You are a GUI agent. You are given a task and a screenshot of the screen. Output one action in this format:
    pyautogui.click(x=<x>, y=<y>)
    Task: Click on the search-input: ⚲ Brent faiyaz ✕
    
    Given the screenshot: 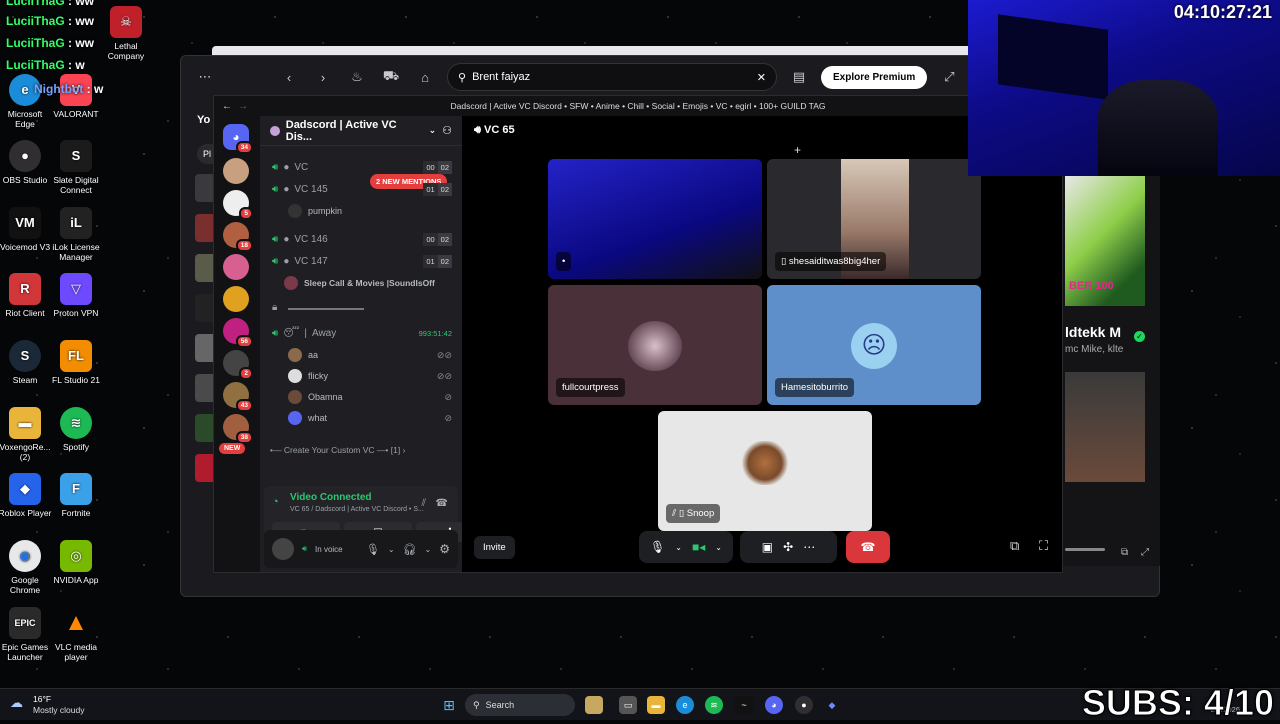 What is the action you would take?
    pyautogui.click(x=612, y=77)
    